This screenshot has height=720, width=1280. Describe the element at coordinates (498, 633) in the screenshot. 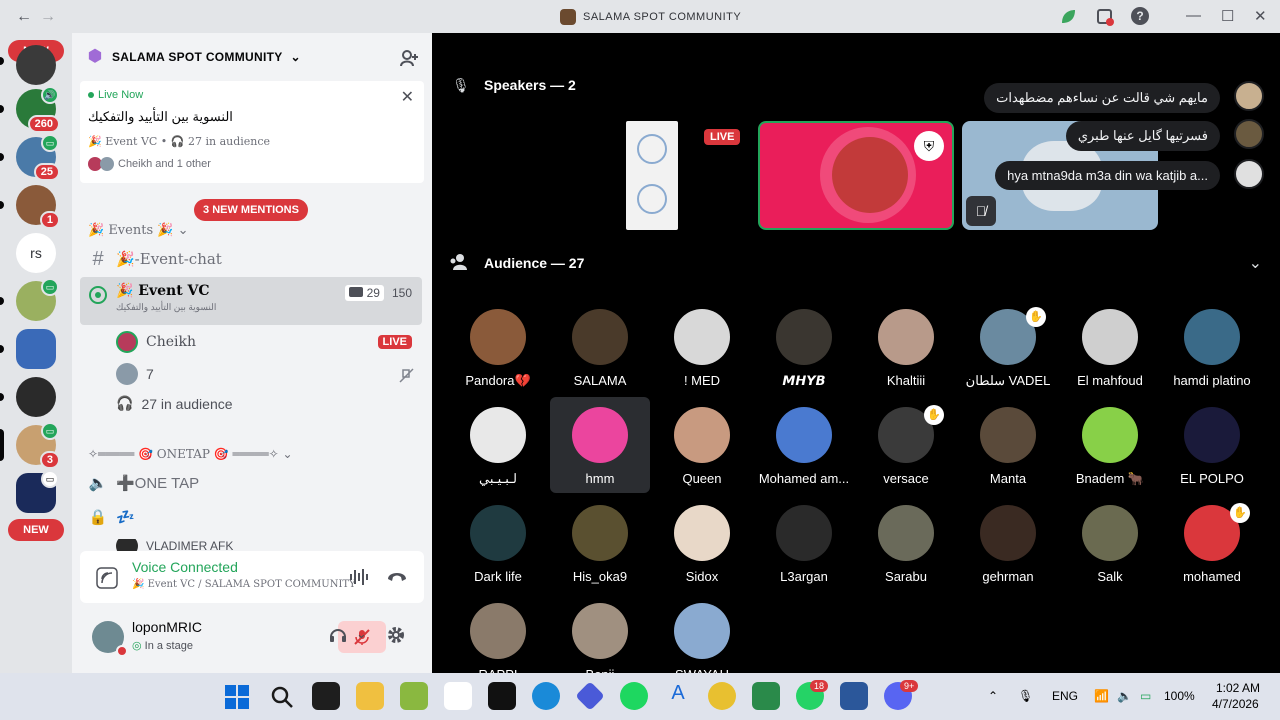

I see `audience-member: RAPPI` at that location.